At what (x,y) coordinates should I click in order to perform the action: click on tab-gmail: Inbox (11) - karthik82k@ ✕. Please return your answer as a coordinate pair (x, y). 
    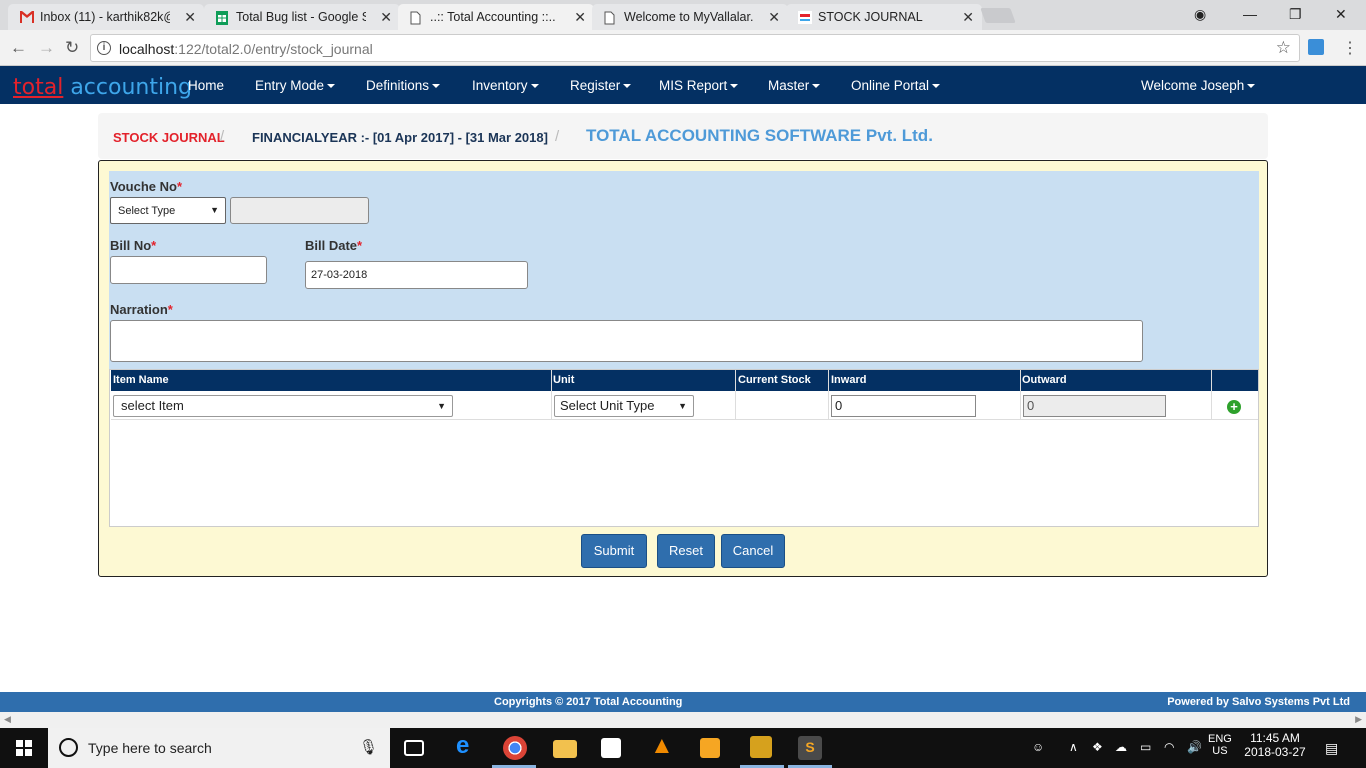
    Looking at the image, I should click on (106, 17).